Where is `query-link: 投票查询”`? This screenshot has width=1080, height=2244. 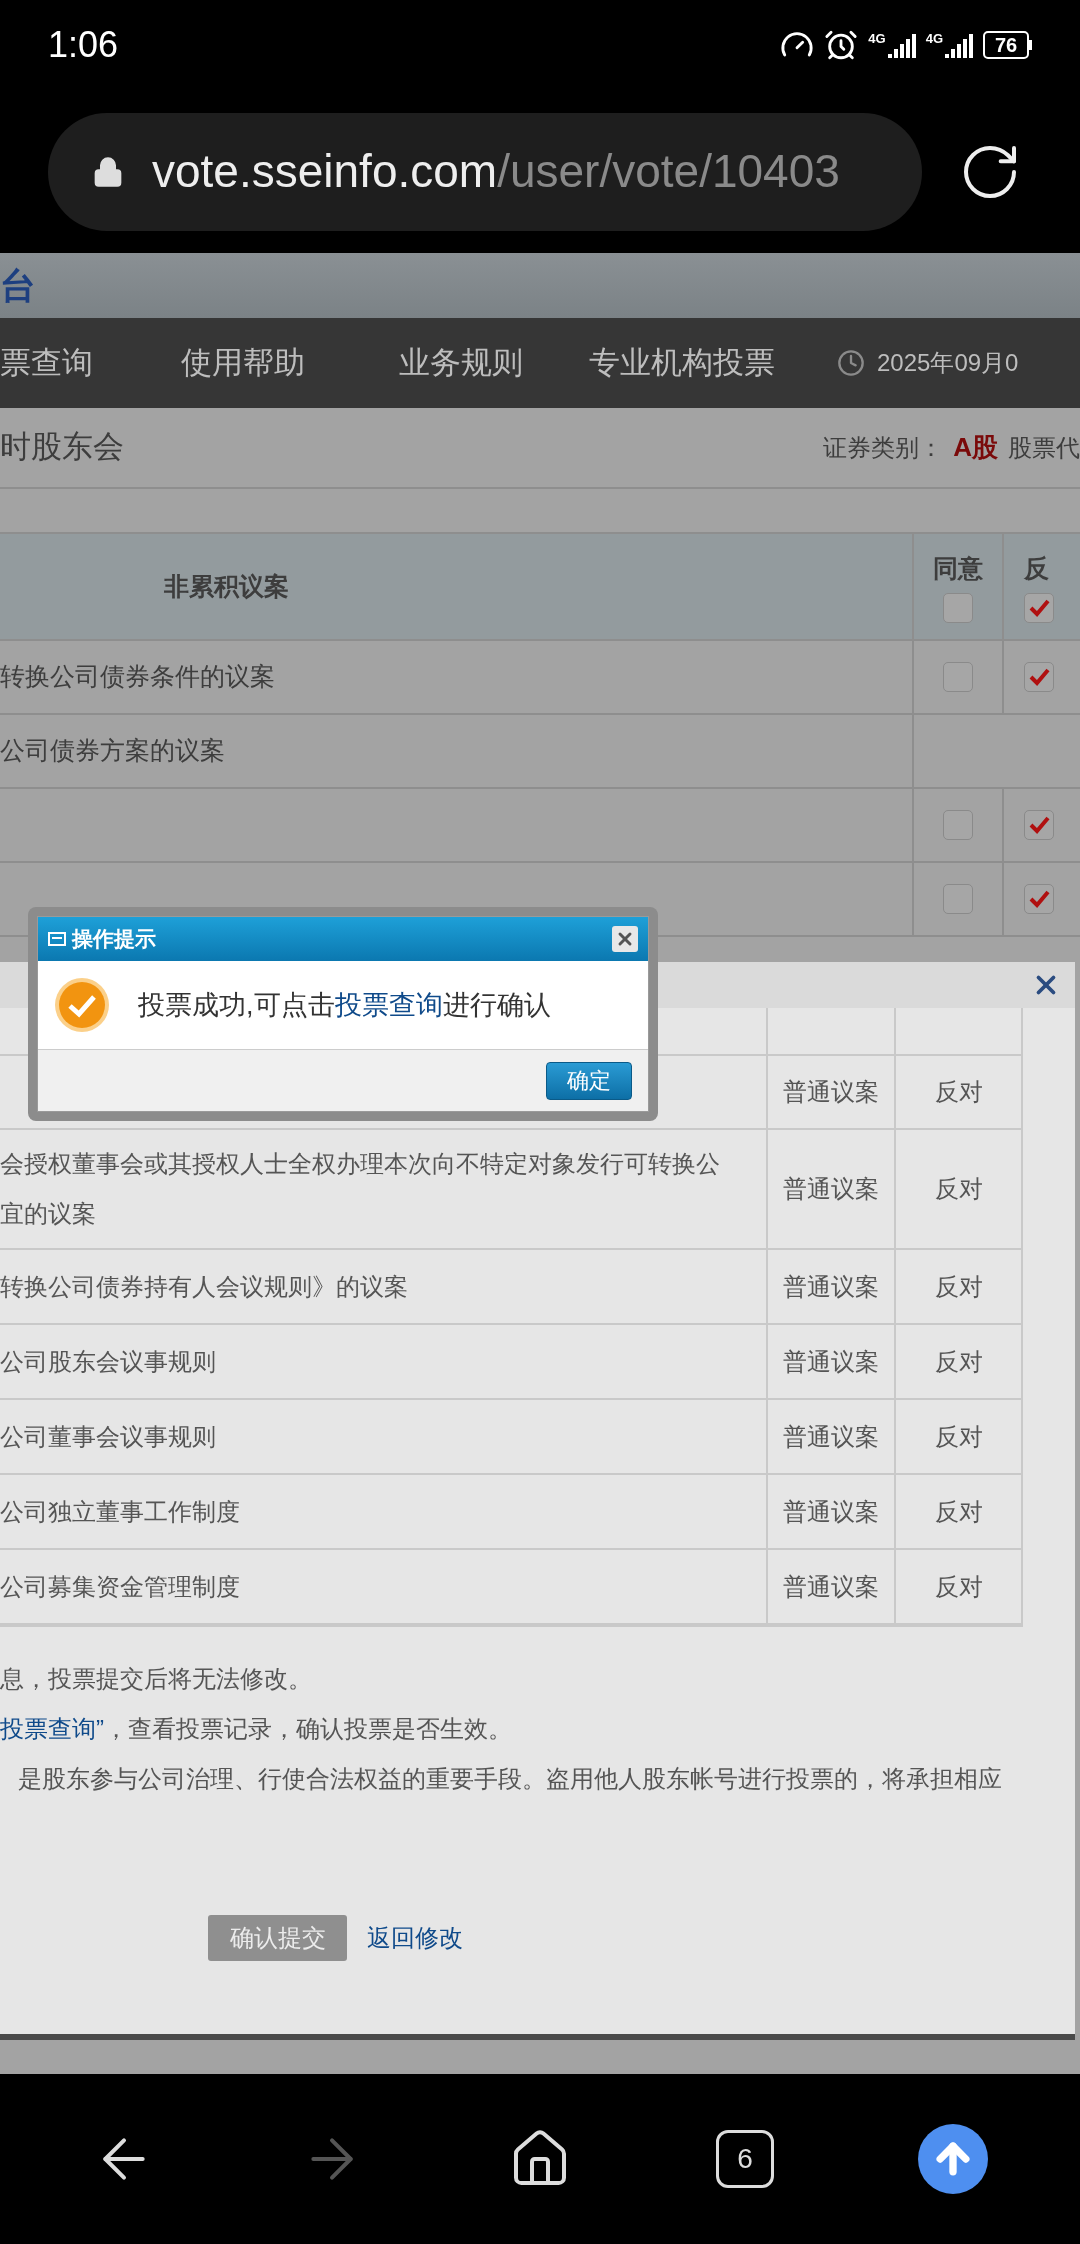 query-link: 投票查询” is located at coordinates (52, 1728).